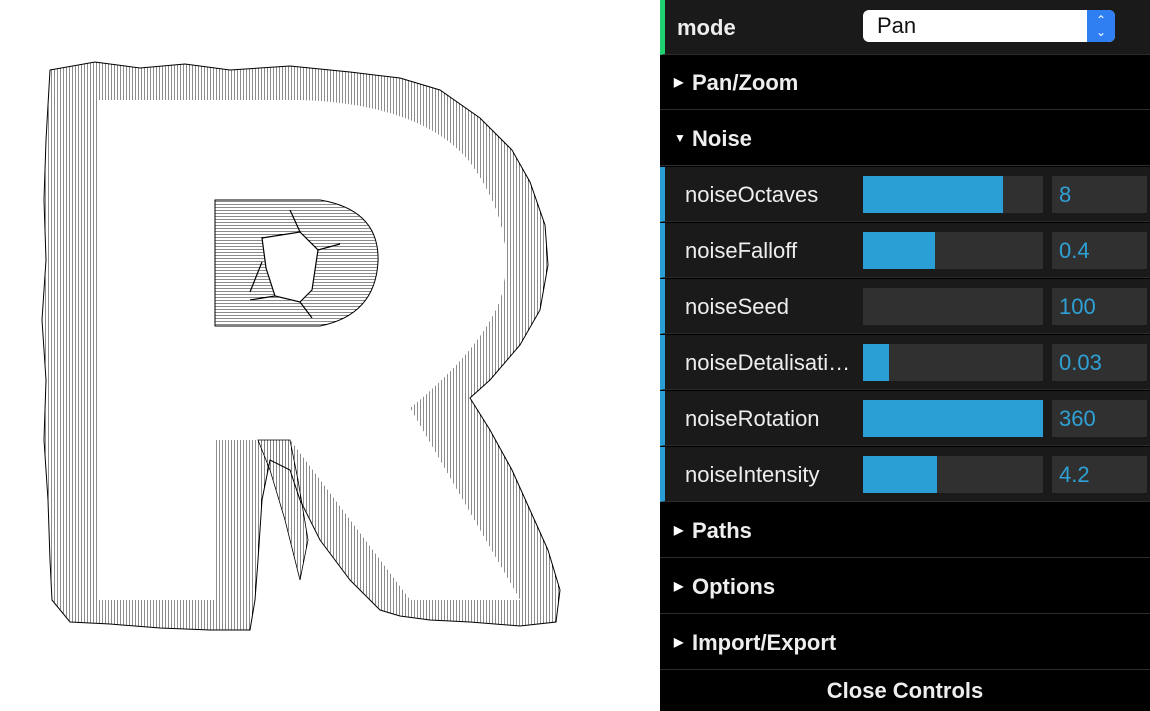  Describe the element at coordinates (1099, 194) in the screenshot. I see `param-value-input: 8` at that location.